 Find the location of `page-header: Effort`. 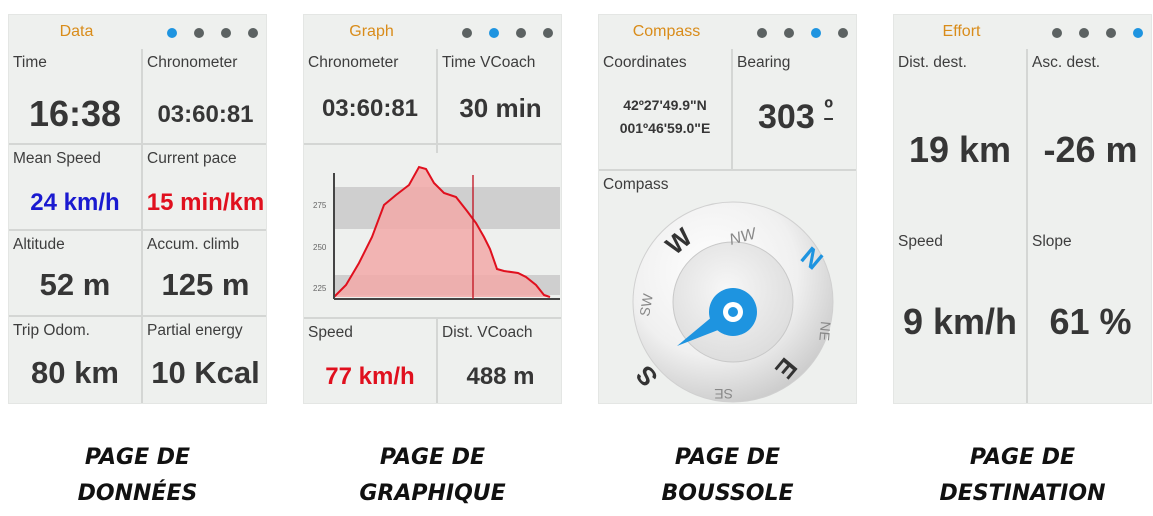

page-header: Effort is located at coordinates (1022, 32).